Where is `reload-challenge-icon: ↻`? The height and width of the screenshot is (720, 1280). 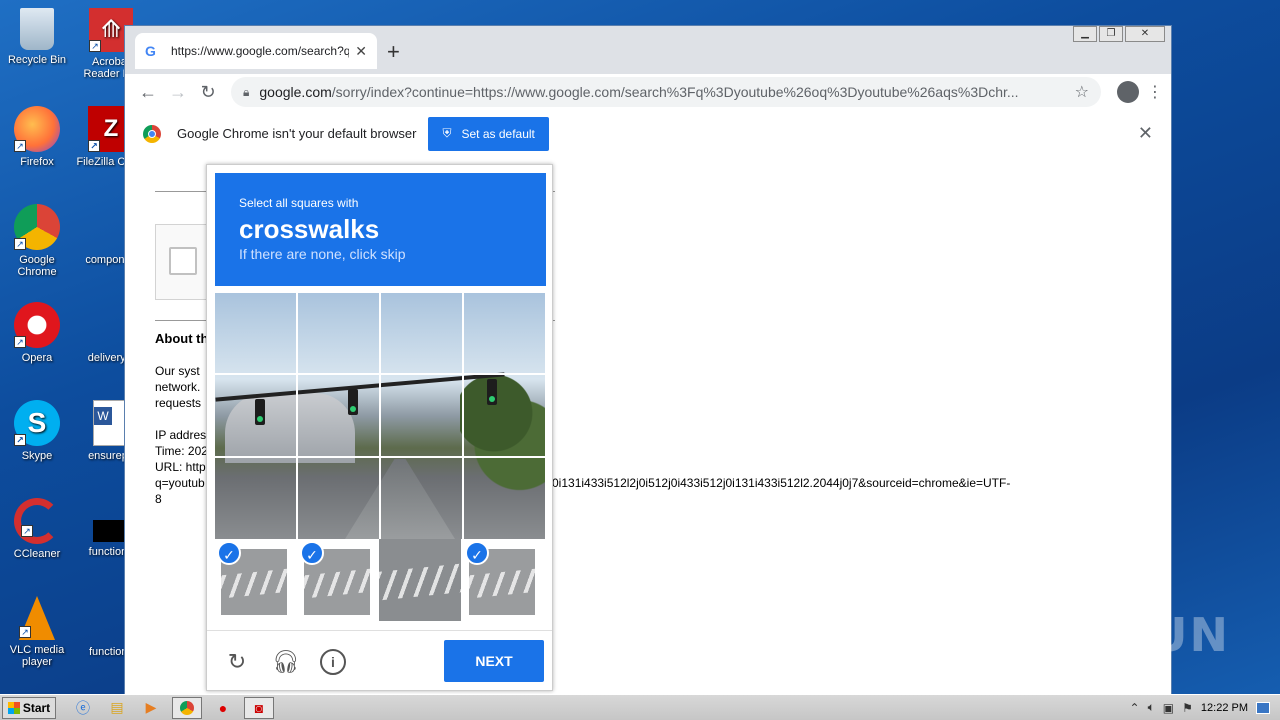 reload-challenge-icon: ↻ is located at coordinates (237, 662).